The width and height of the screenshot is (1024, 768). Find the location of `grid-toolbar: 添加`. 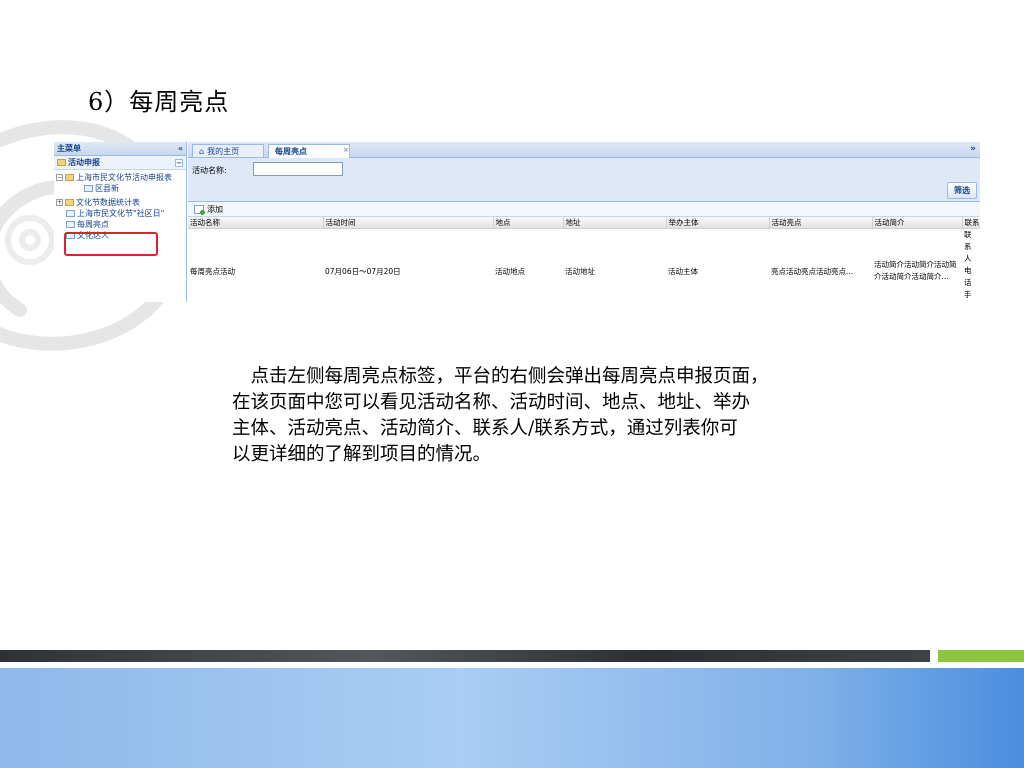

grid-toolbar: 添加 is located at coordinates (584, 209).